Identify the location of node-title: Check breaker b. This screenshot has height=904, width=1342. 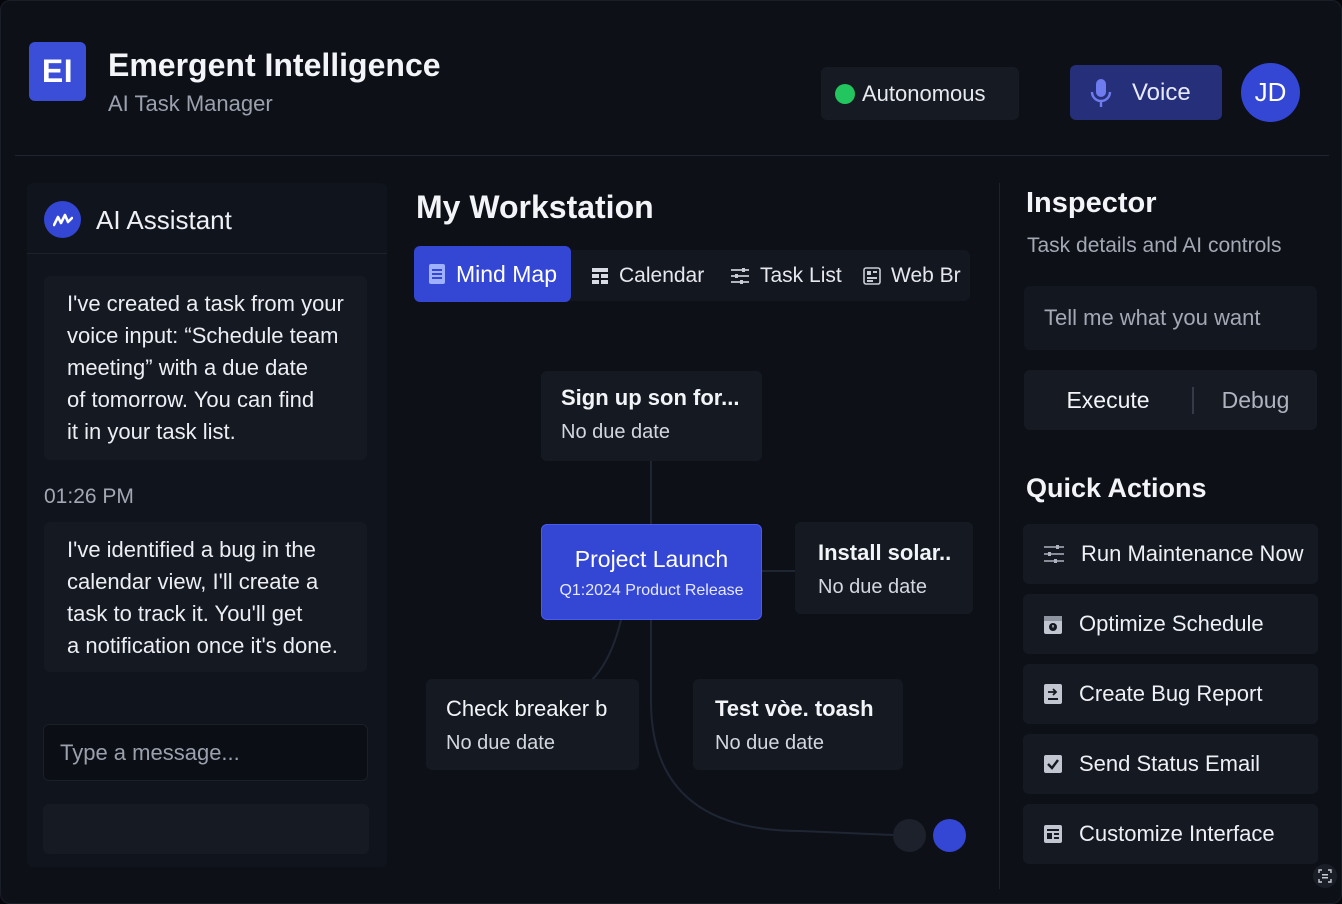
(527, 708).